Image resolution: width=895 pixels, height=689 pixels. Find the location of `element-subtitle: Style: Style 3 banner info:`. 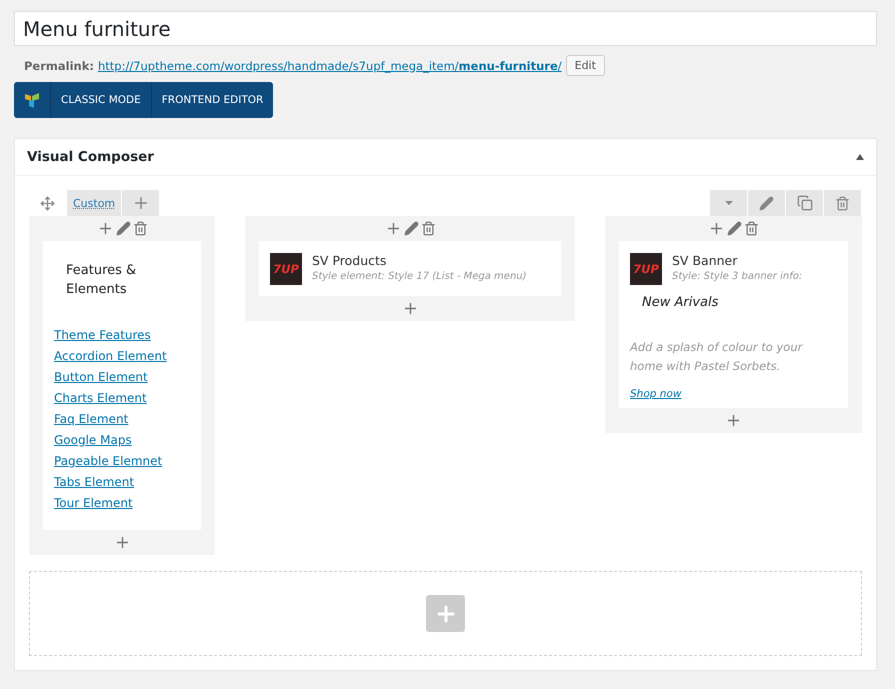

element-subtitle: Style: Style 3 banner info: is located at coordinates (737, 276).